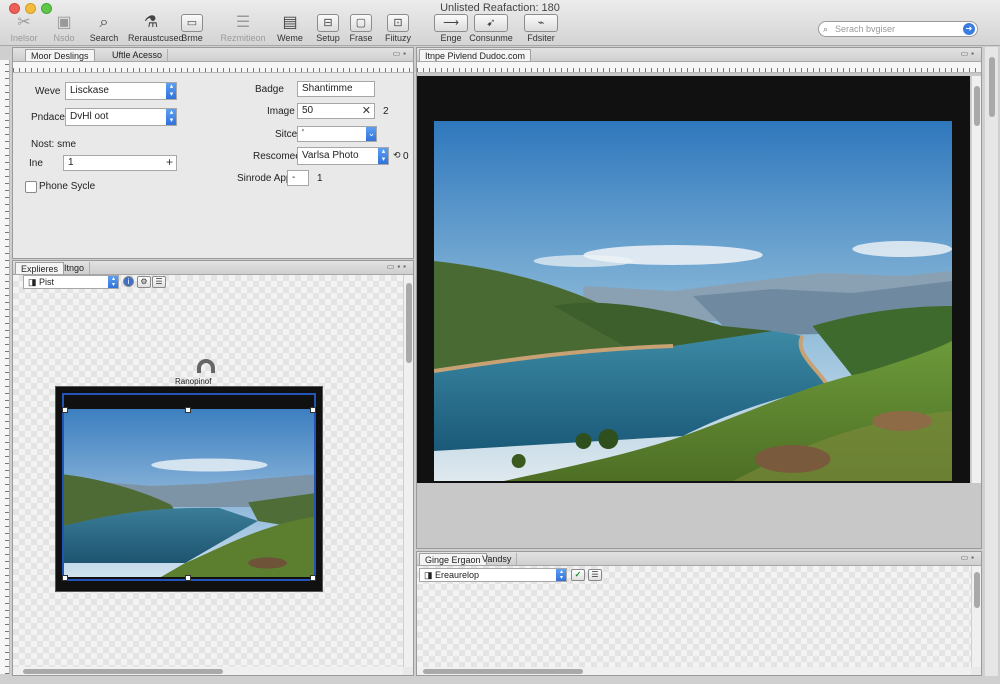 The image size is (1000, 684). Describe the element at coordinates (408, 471) in the screenshot. I see `explorer-scrollbar-v` at that location.